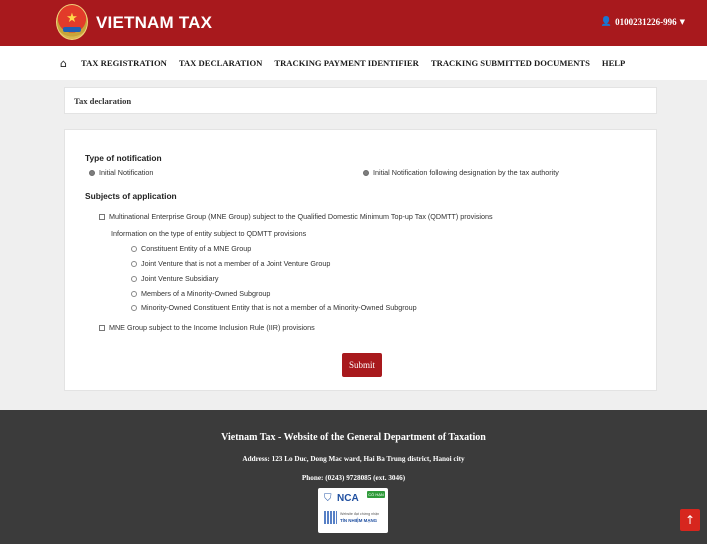 This screenshot has width=707, height=544. What do you see at coordinates (362, 365) in the screenshot?
I see `submit-button: Submit` at bounding box center [362, 365].